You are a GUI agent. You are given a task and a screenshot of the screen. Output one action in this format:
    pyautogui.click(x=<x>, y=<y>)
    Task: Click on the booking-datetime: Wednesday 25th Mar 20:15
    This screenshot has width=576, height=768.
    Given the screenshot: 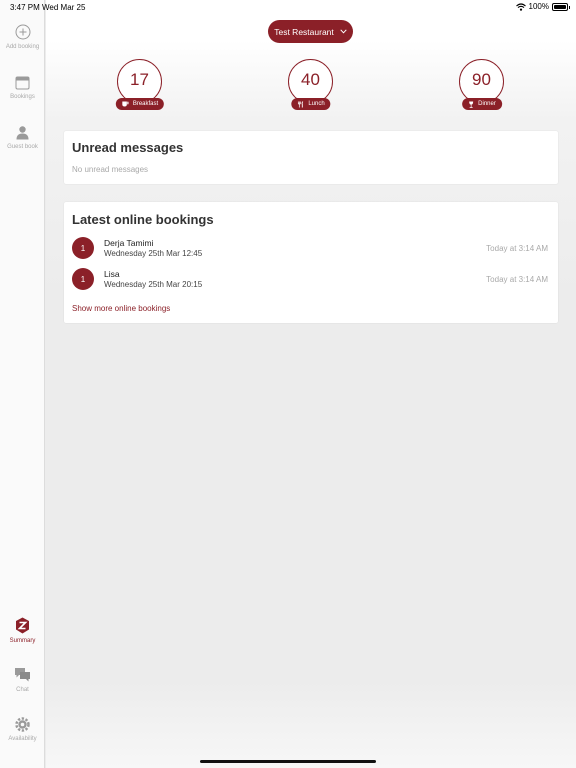 What is the action you would take?
    pyautogui.click(x=153, y=284)
    